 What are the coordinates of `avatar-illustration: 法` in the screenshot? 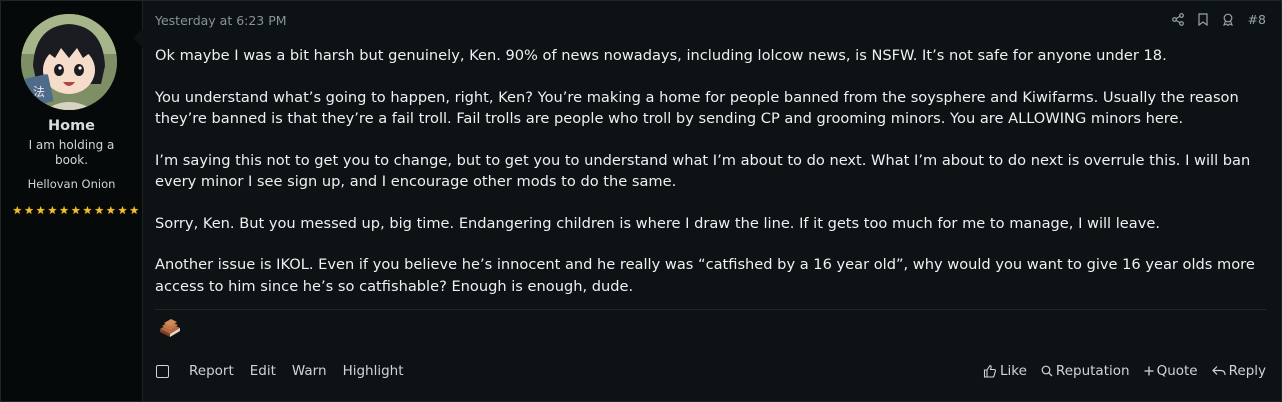 It's located at (69, 62).